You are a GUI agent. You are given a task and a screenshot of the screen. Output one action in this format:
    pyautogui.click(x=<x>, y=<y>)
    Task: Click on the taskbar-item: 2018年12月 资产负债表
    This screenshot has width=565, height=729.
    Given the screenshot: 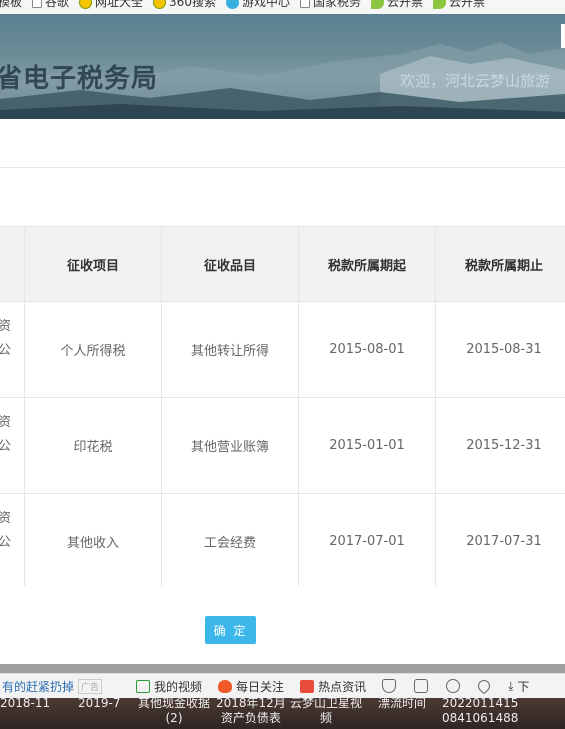 What is the action you would take?
    pyautogui.click(x=251, y=711)
    